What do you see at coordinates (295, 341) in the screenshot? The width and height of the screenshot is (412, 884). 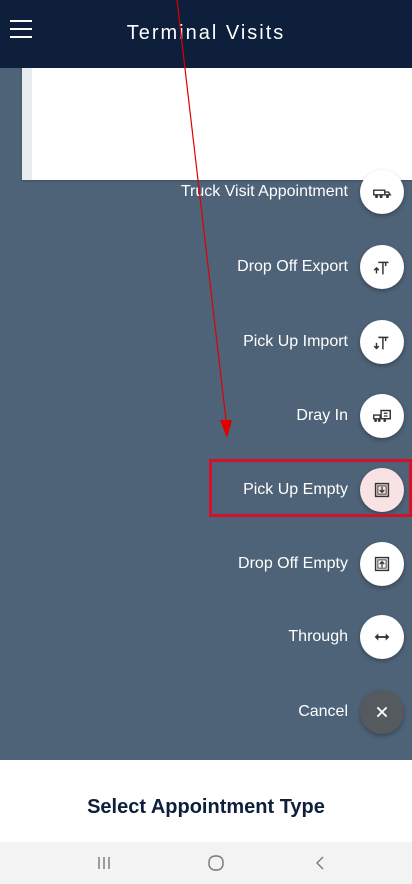 I see `fab-label: Pick Up Import` at bounding box center [295, 341].